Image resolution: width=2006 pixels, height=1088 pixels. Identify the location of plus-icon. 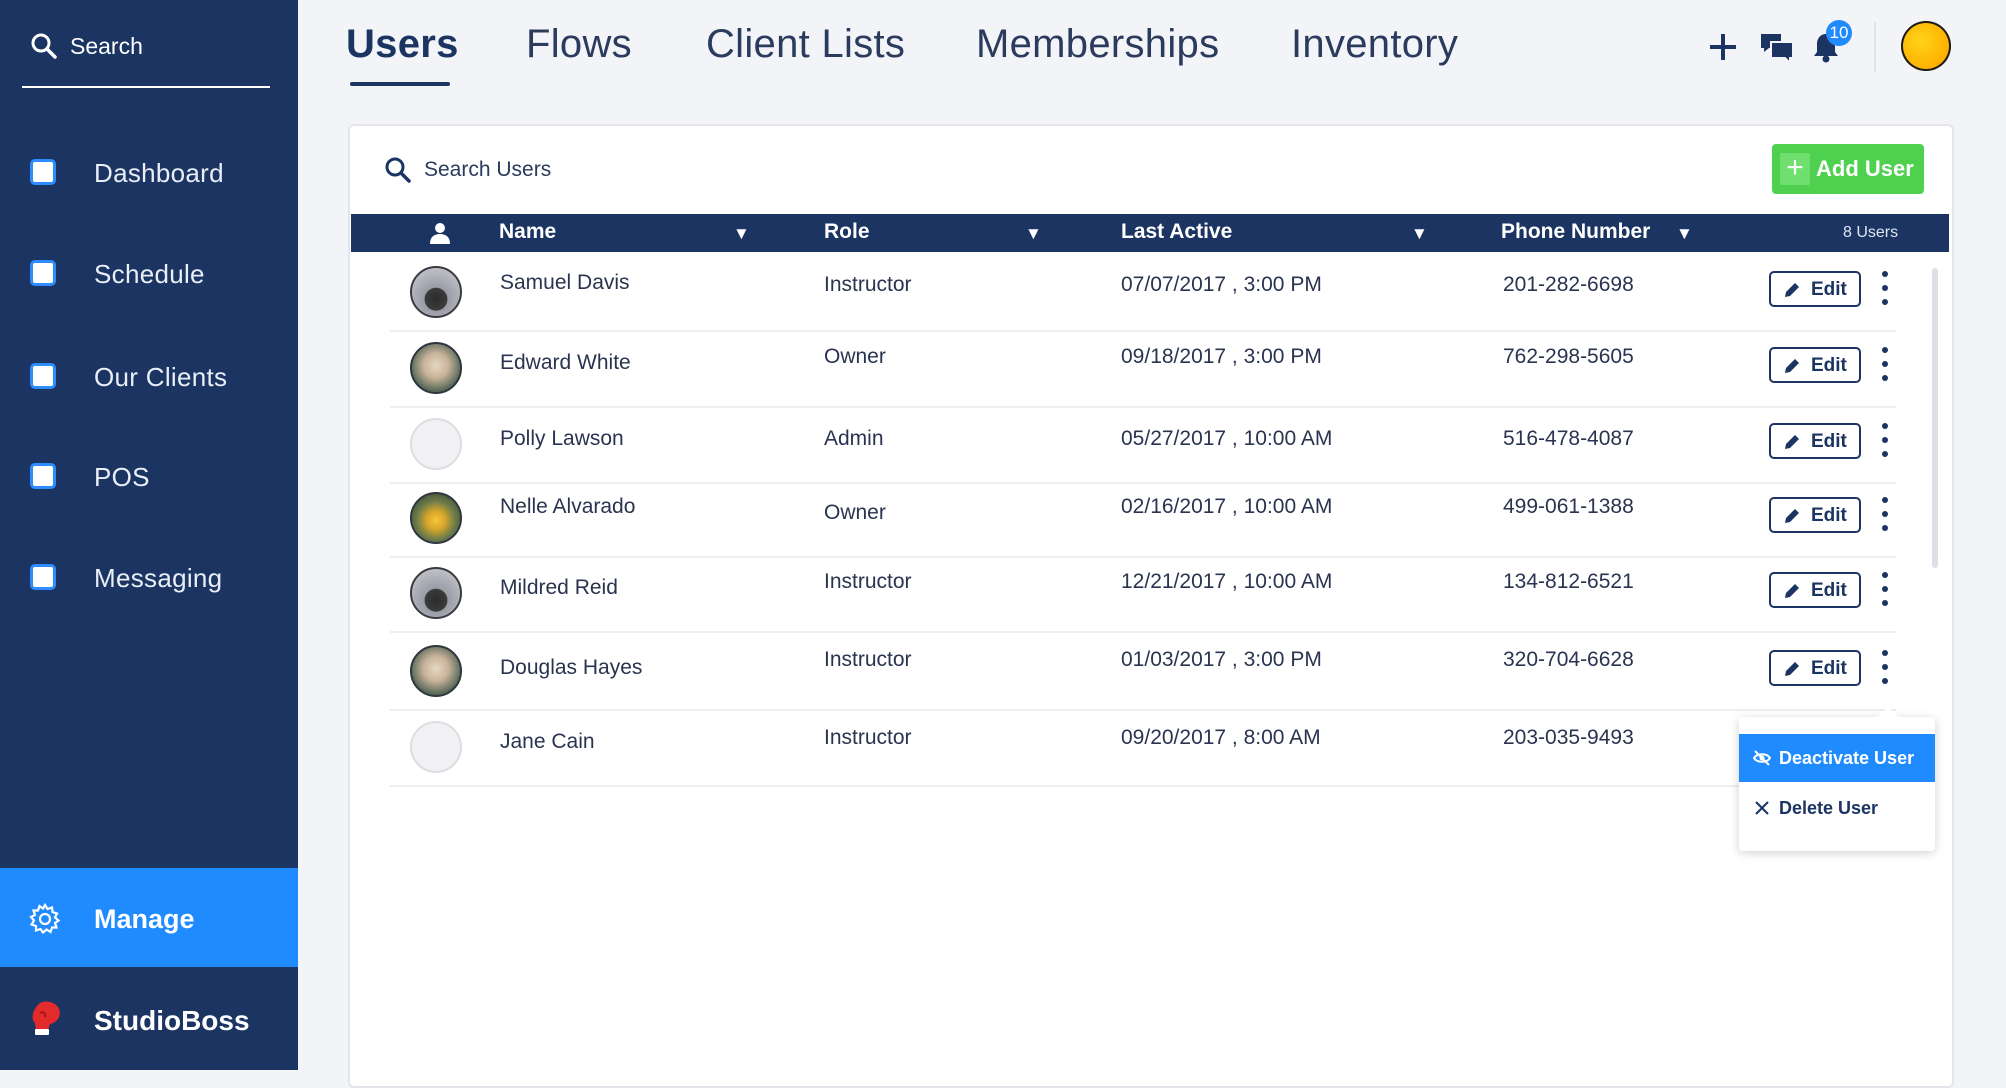
(1723, 47).